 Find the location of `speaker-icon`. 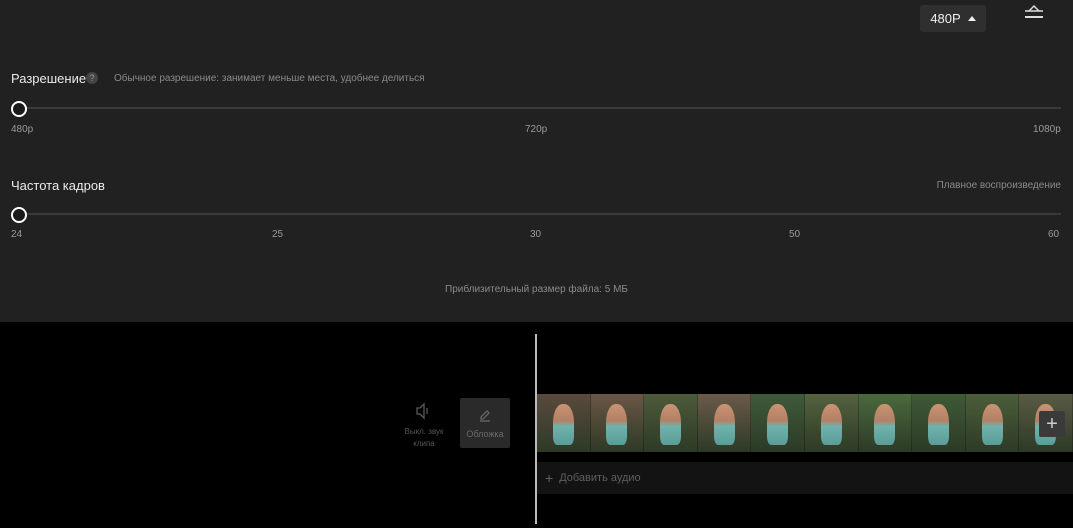

speaker-icon is located at coordinates (422, 411).